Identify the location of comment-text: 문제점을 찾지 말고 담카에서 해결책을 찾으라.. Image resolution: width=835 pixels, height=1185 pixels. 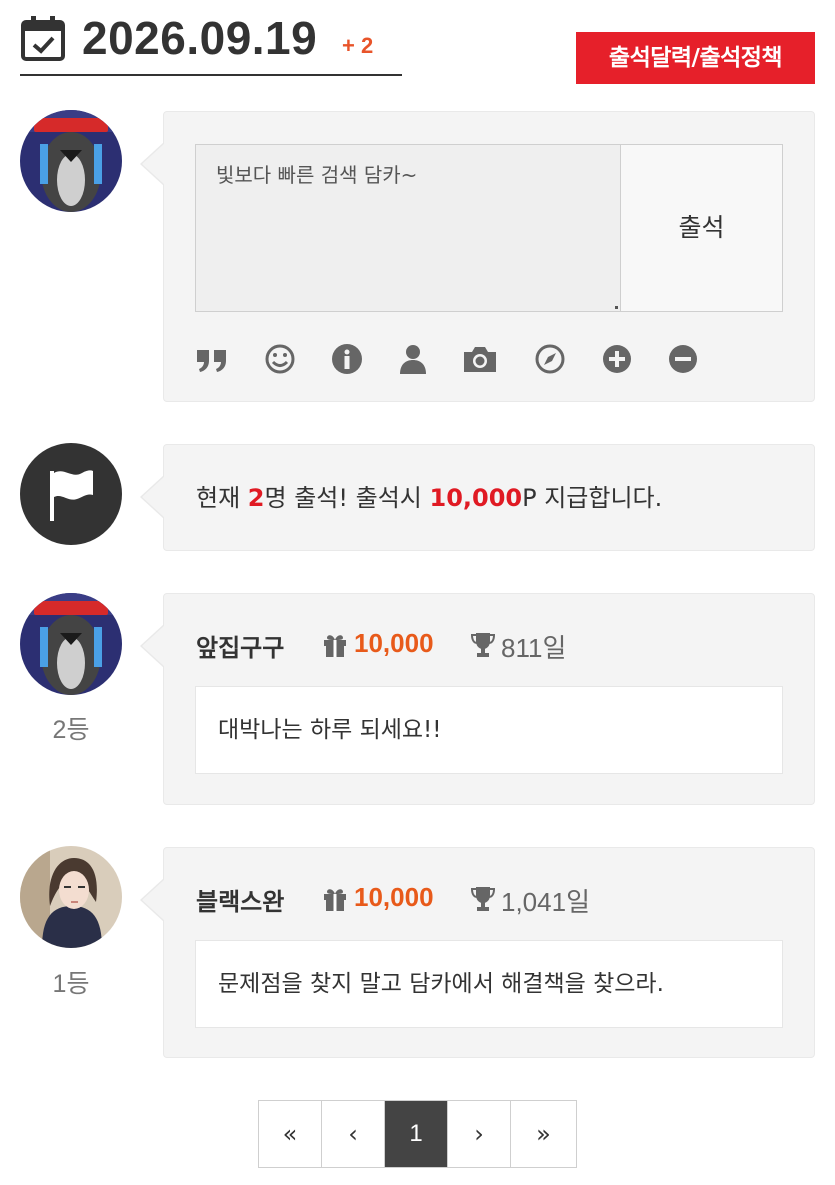
(489, 984).